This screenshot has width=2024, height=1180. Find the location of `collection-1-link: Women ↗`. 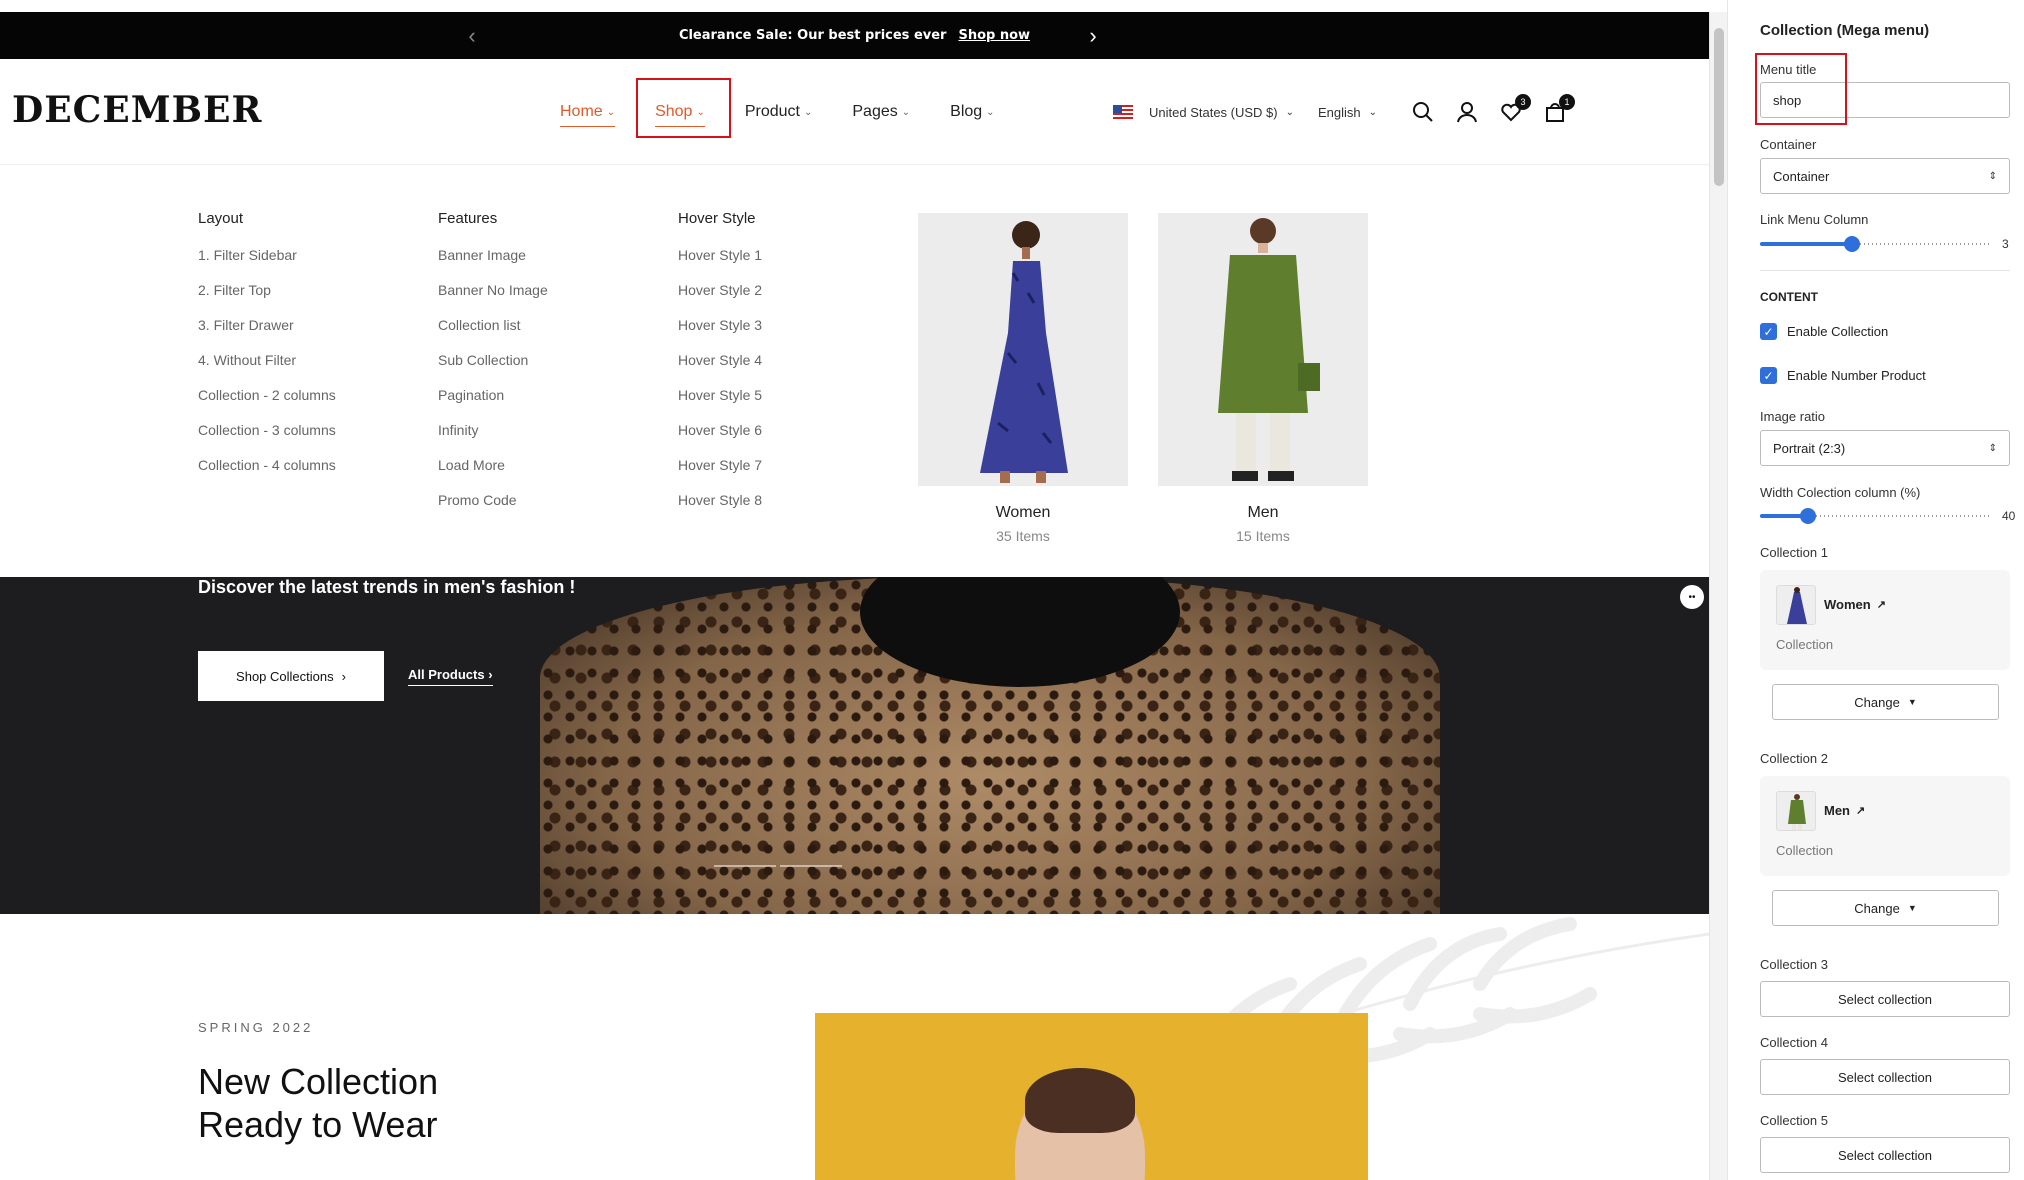

collection-1-link: Women ↗ is located at coordinates (1855, 604).